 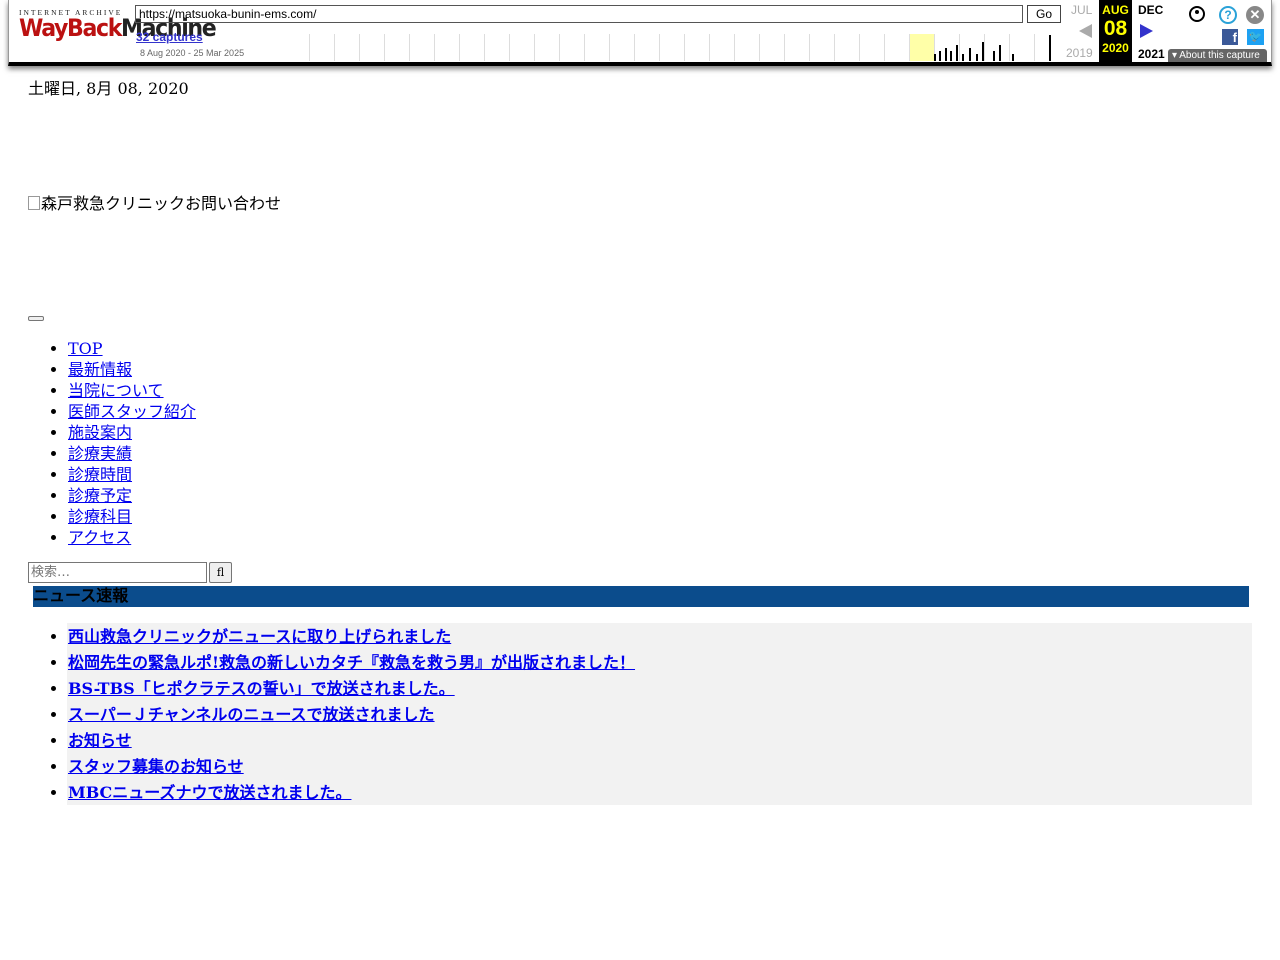 I want to click on nav-item: 当院について, so click(x=132, y=390).